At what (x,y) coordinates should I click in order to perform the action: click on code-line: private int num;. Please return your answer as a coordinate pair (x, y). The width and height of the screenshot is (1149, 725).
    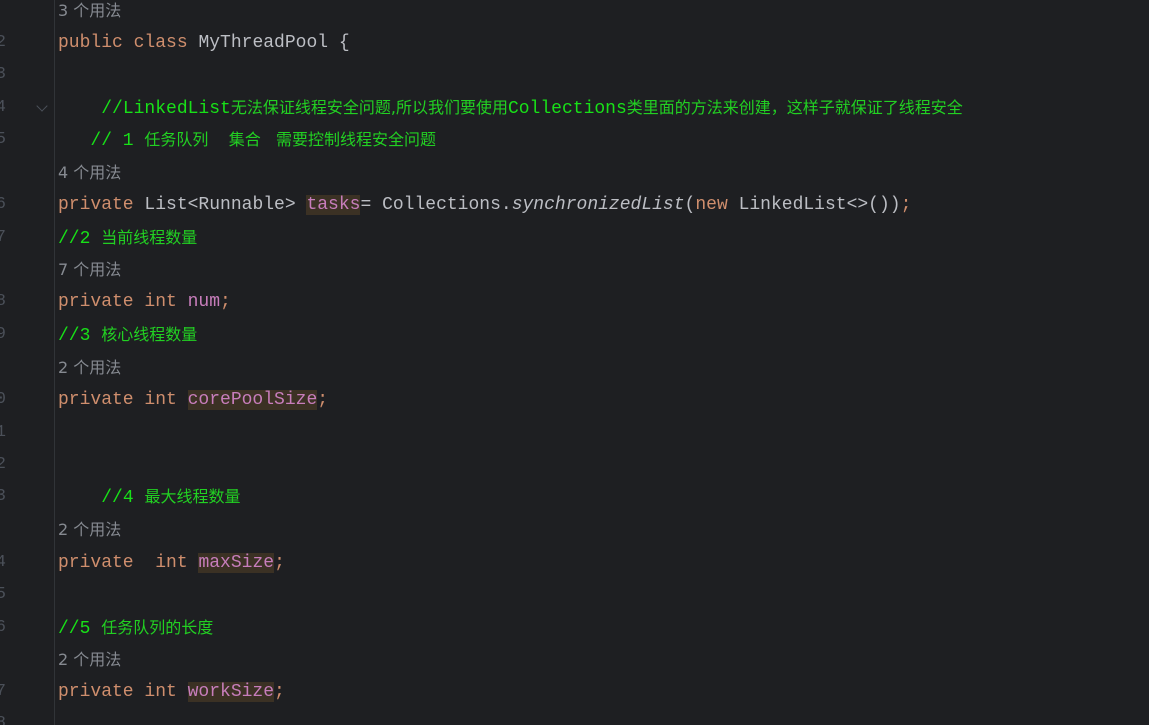
    Looking at the image, I should click on (144, 302).